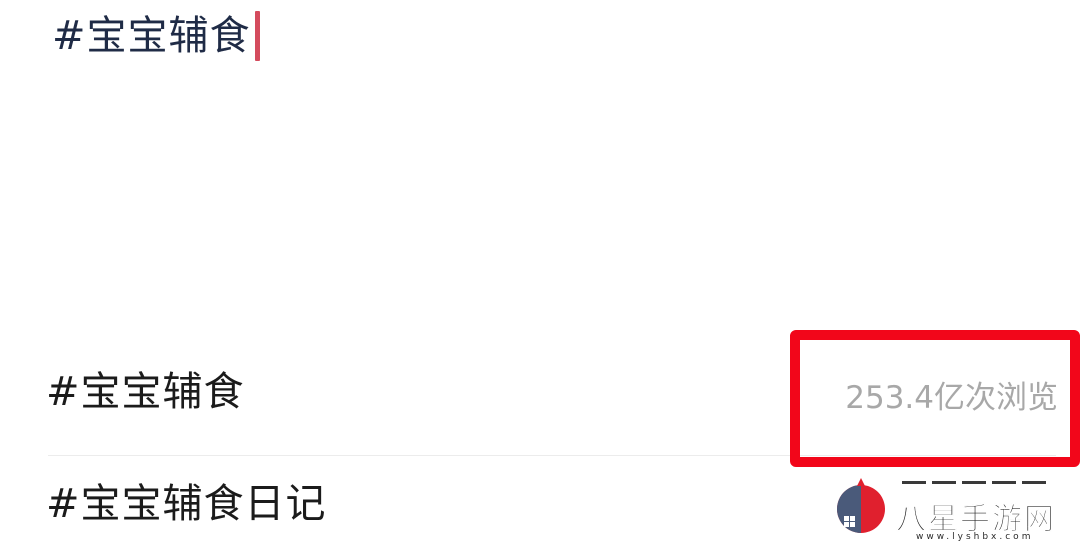  Describe the element at coordinates (257, 36) in the screenshot. I see `text-caret` at that location.